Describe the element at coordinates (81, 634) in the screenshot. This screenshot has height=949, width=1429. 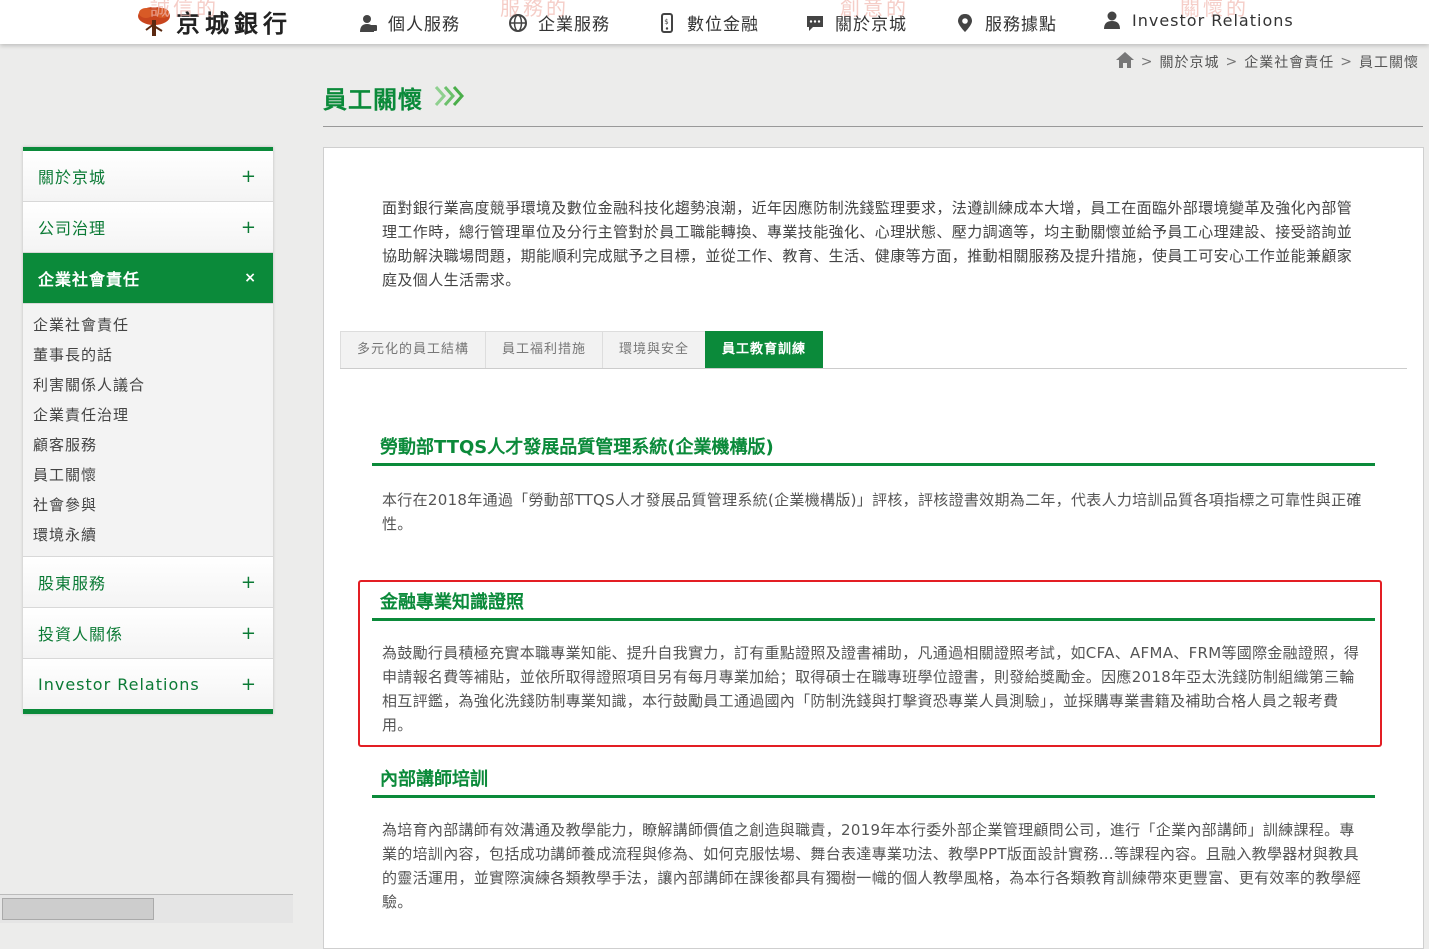
I see `sidebar-item-label: 投資人關係` at that location.